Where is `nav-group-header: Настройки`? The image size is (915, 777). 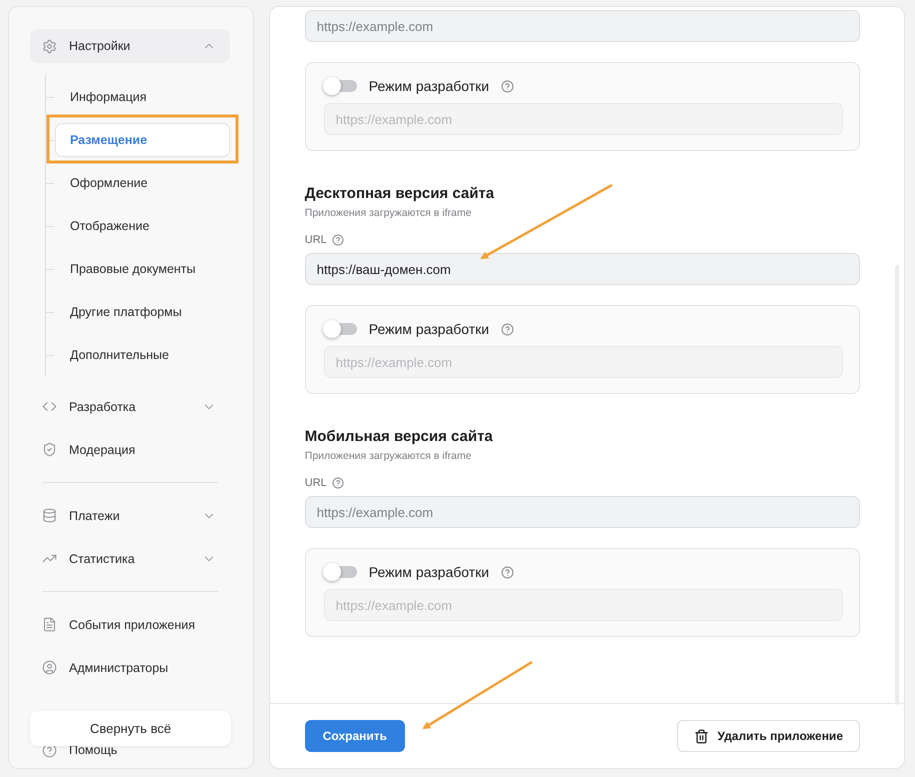
nav-group-header: Настройки is located at coordinates (130, 46).